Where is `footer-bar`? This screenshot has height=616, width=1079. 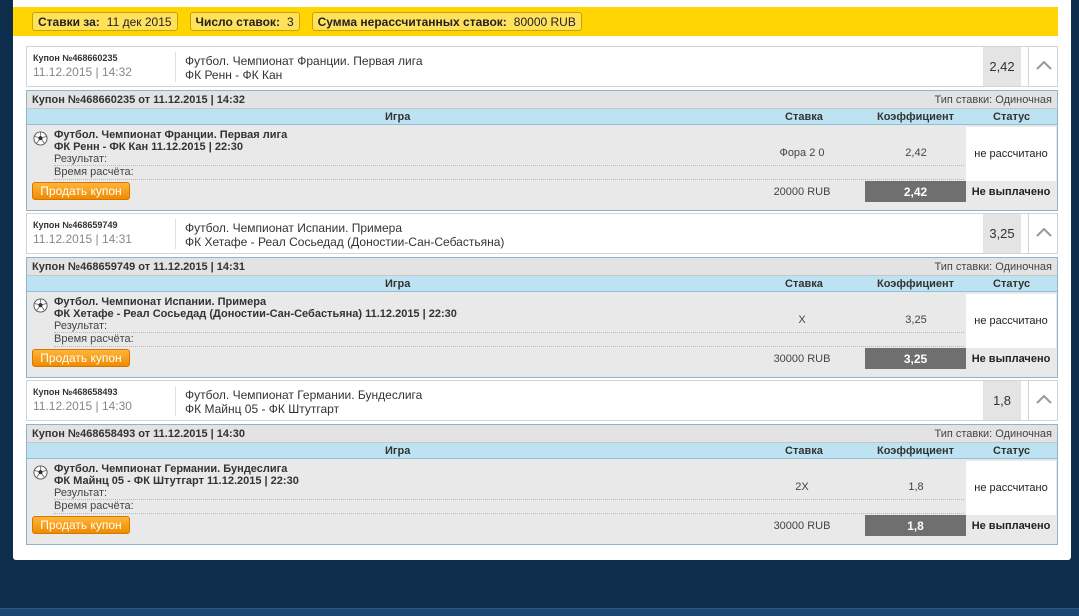
footer-bar is located at coordinates (539, 612).